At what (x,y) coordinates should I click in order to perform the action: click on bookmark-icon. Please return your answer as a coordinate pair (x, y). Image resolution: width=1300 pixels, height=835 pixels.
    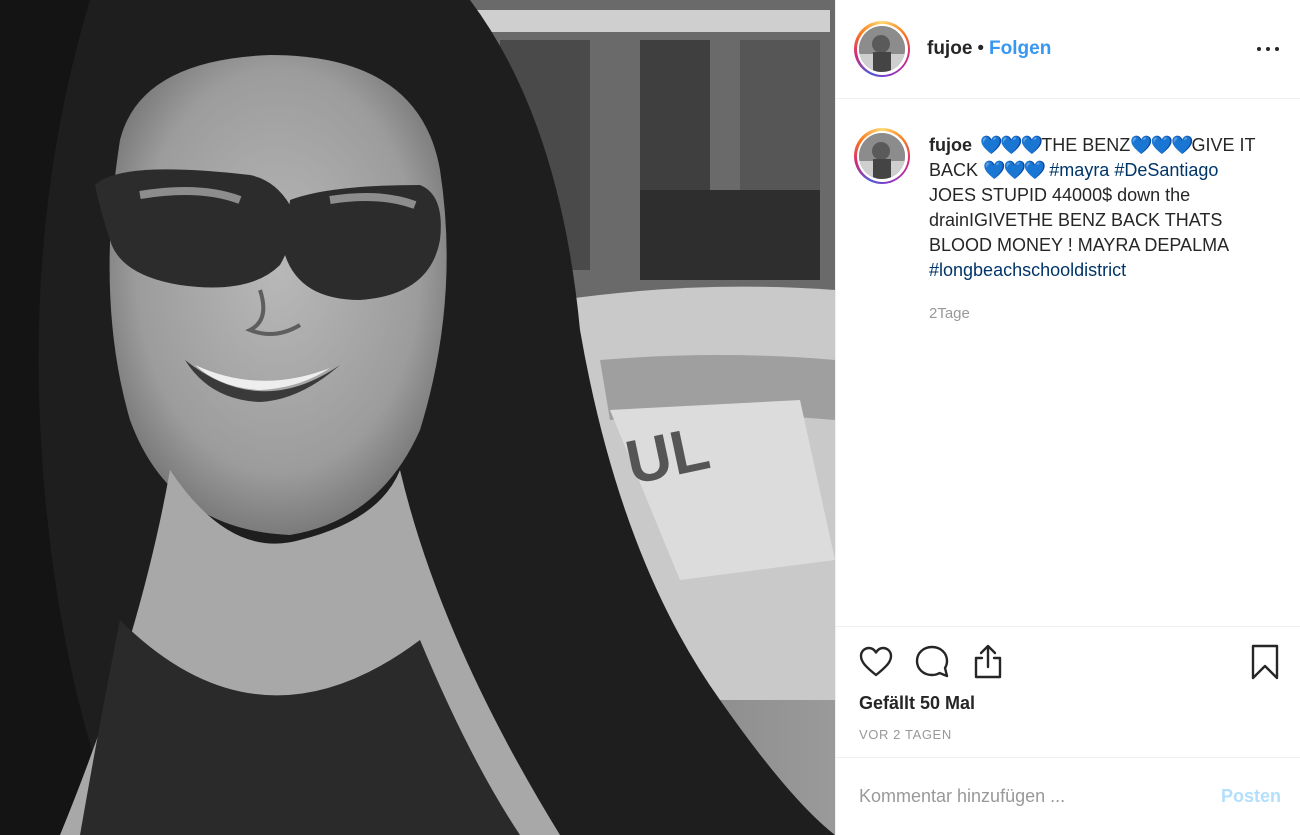
    Looking at the image, I should click on (1265, 662).